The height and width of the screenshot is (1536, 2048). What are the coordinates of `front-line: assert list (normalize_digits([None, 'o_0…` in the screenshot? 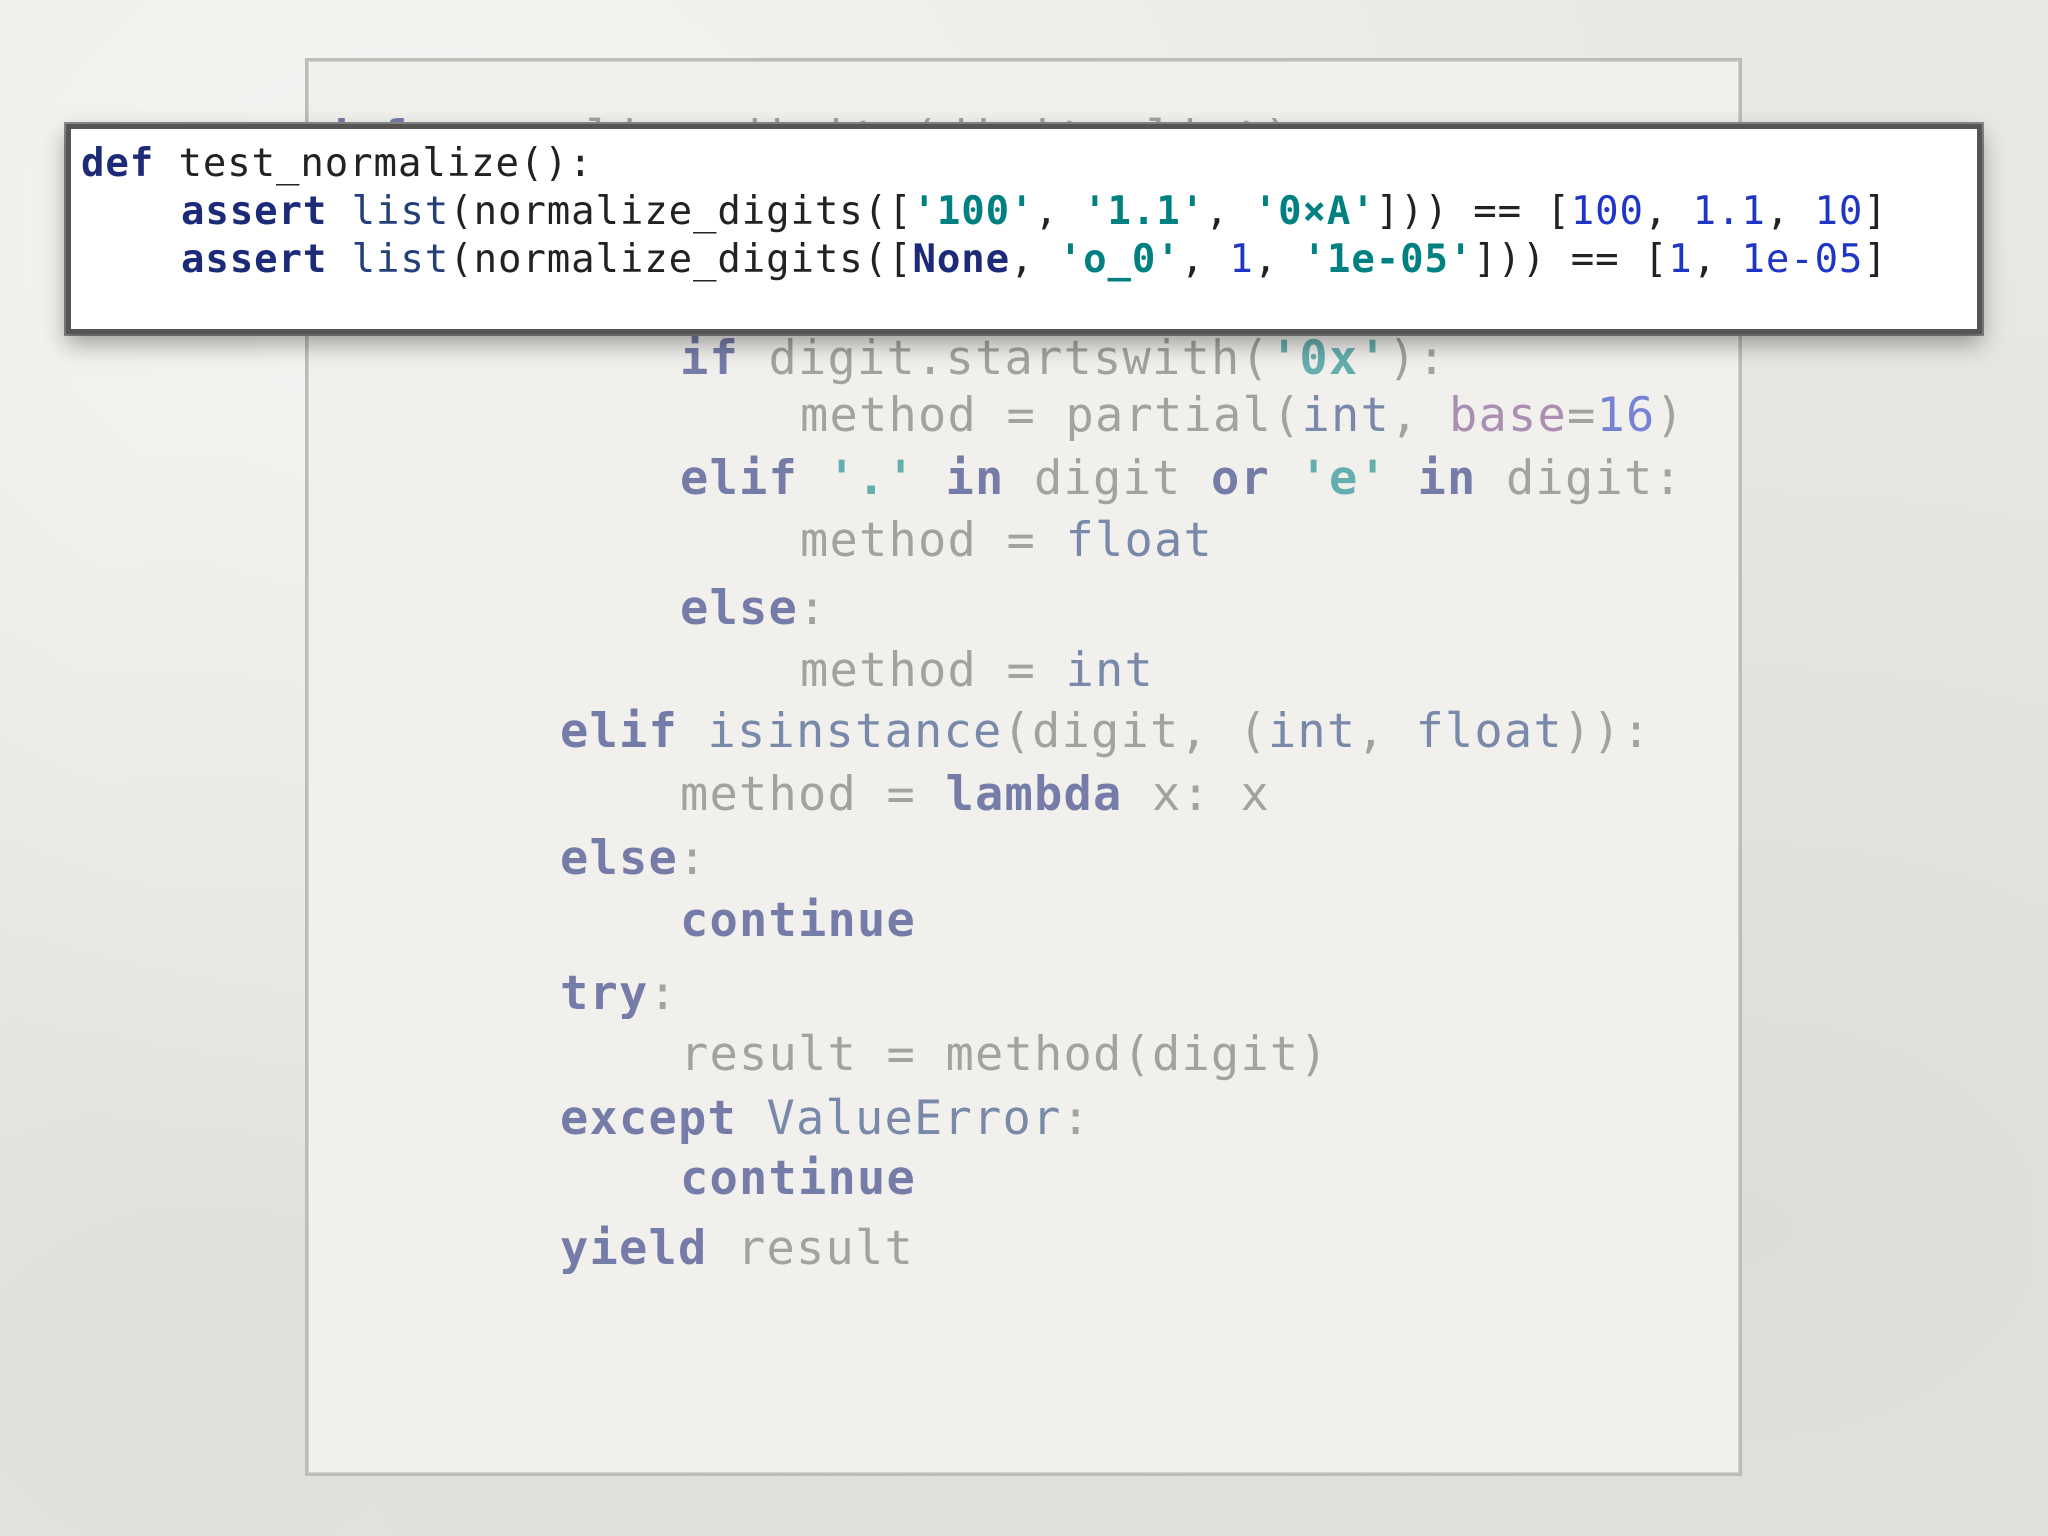 It's located at (1034, 259).